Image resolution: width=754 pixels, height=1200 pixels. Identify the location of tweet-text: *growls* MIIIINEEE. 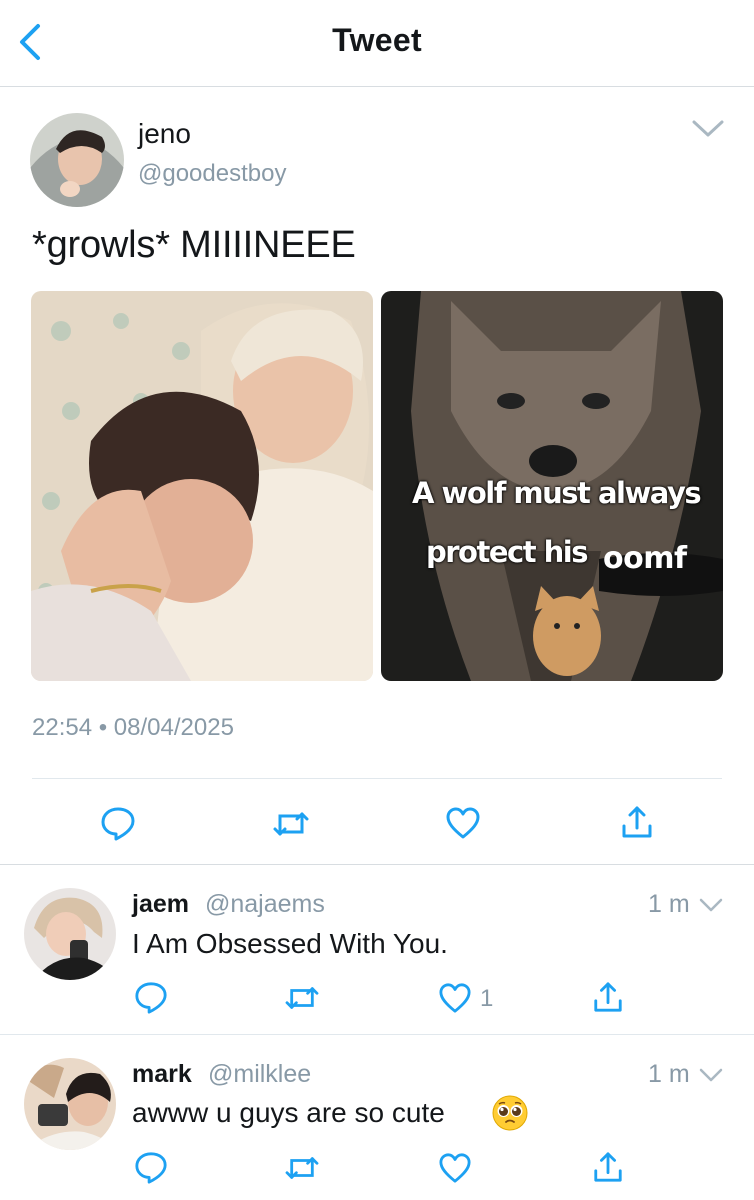
(194, 245).